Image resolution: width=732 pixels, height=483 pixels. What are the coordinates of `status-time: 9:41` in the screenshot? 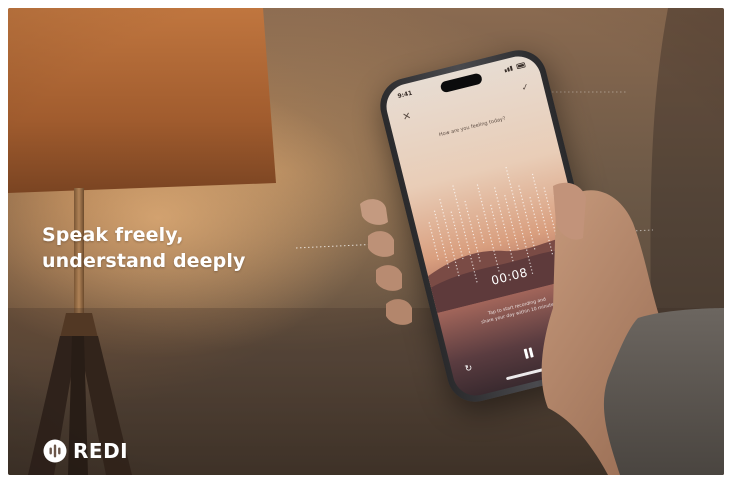 It's located at (405, 95).